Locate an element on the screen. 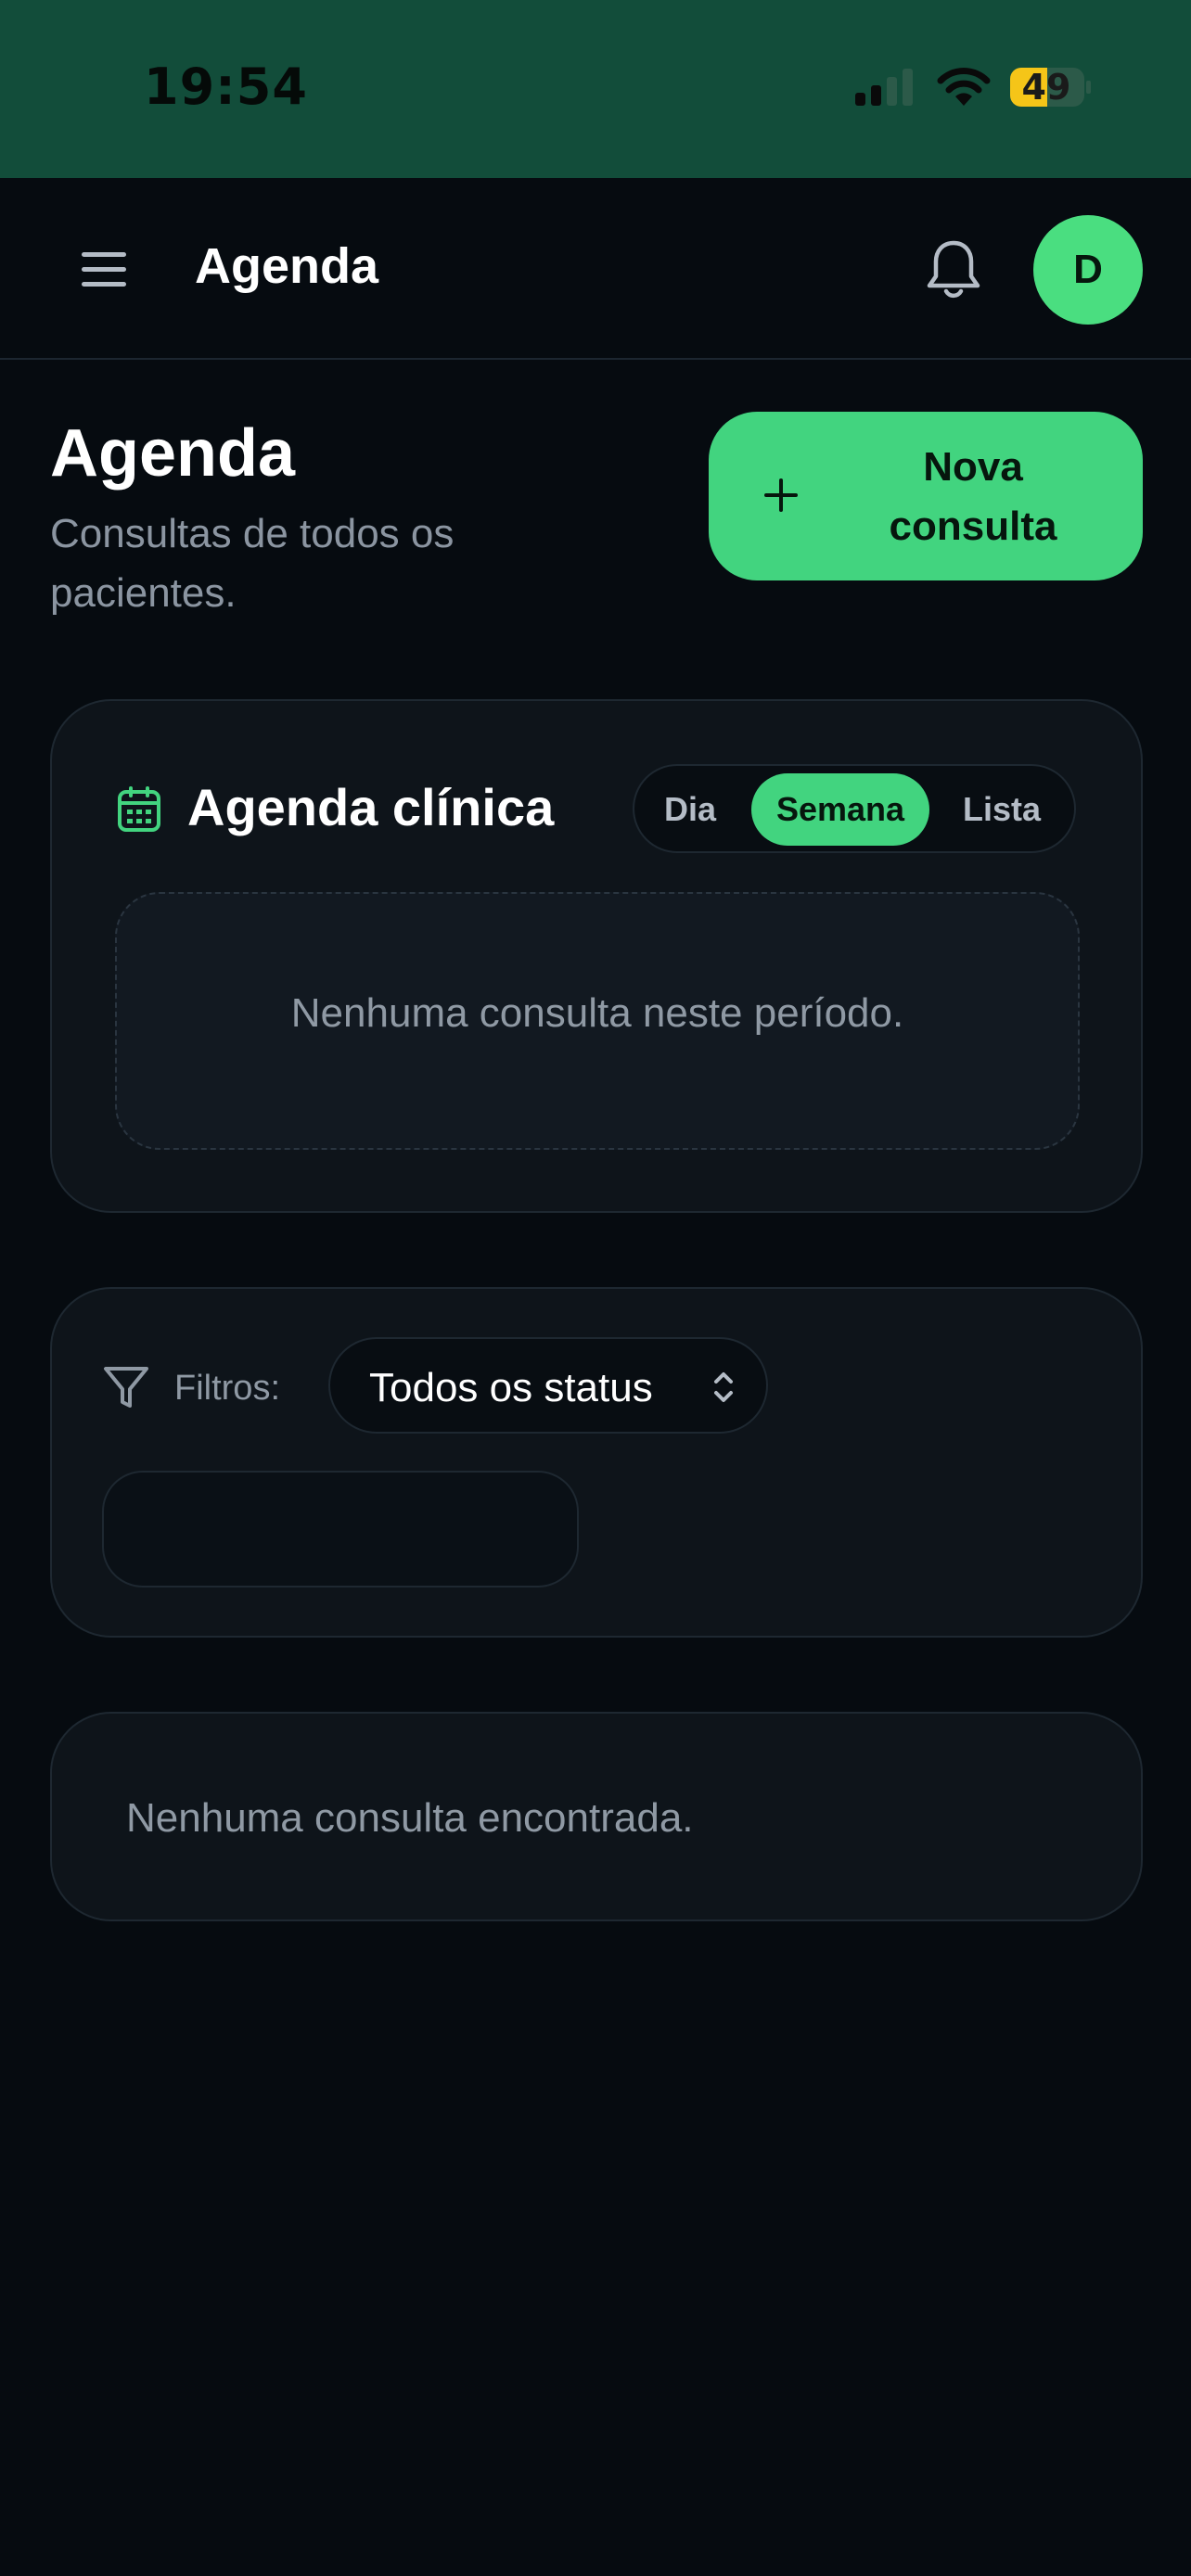 The width and height of the screenshot is (1191, 2576). battery-level: 49 is located at coordinates (1046, 87).